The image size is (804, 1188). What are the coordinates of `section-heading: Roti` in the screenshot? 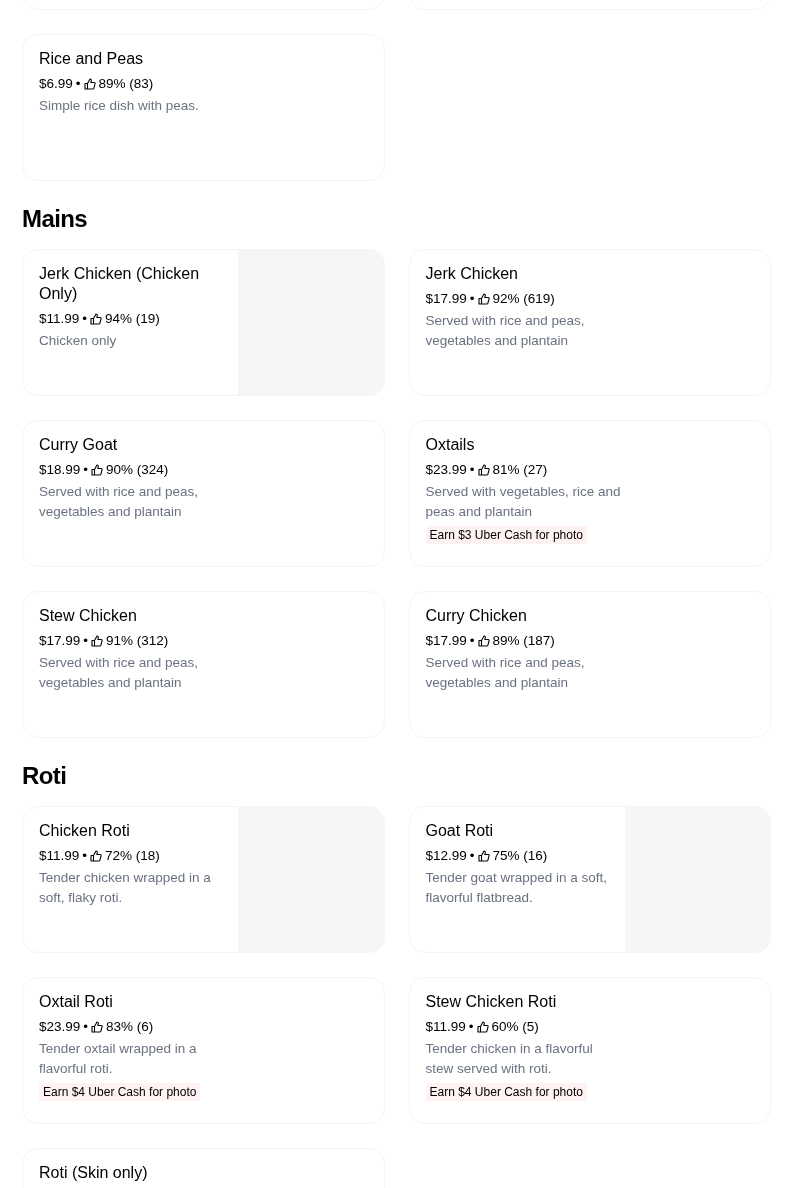 It's located at (45, 776).